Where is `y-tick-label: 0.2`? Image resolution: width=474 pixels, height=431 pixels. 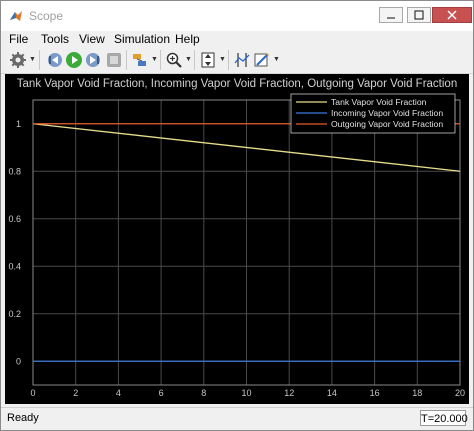
y-tick-label: 0.2 is located at coordinates (14, 314).